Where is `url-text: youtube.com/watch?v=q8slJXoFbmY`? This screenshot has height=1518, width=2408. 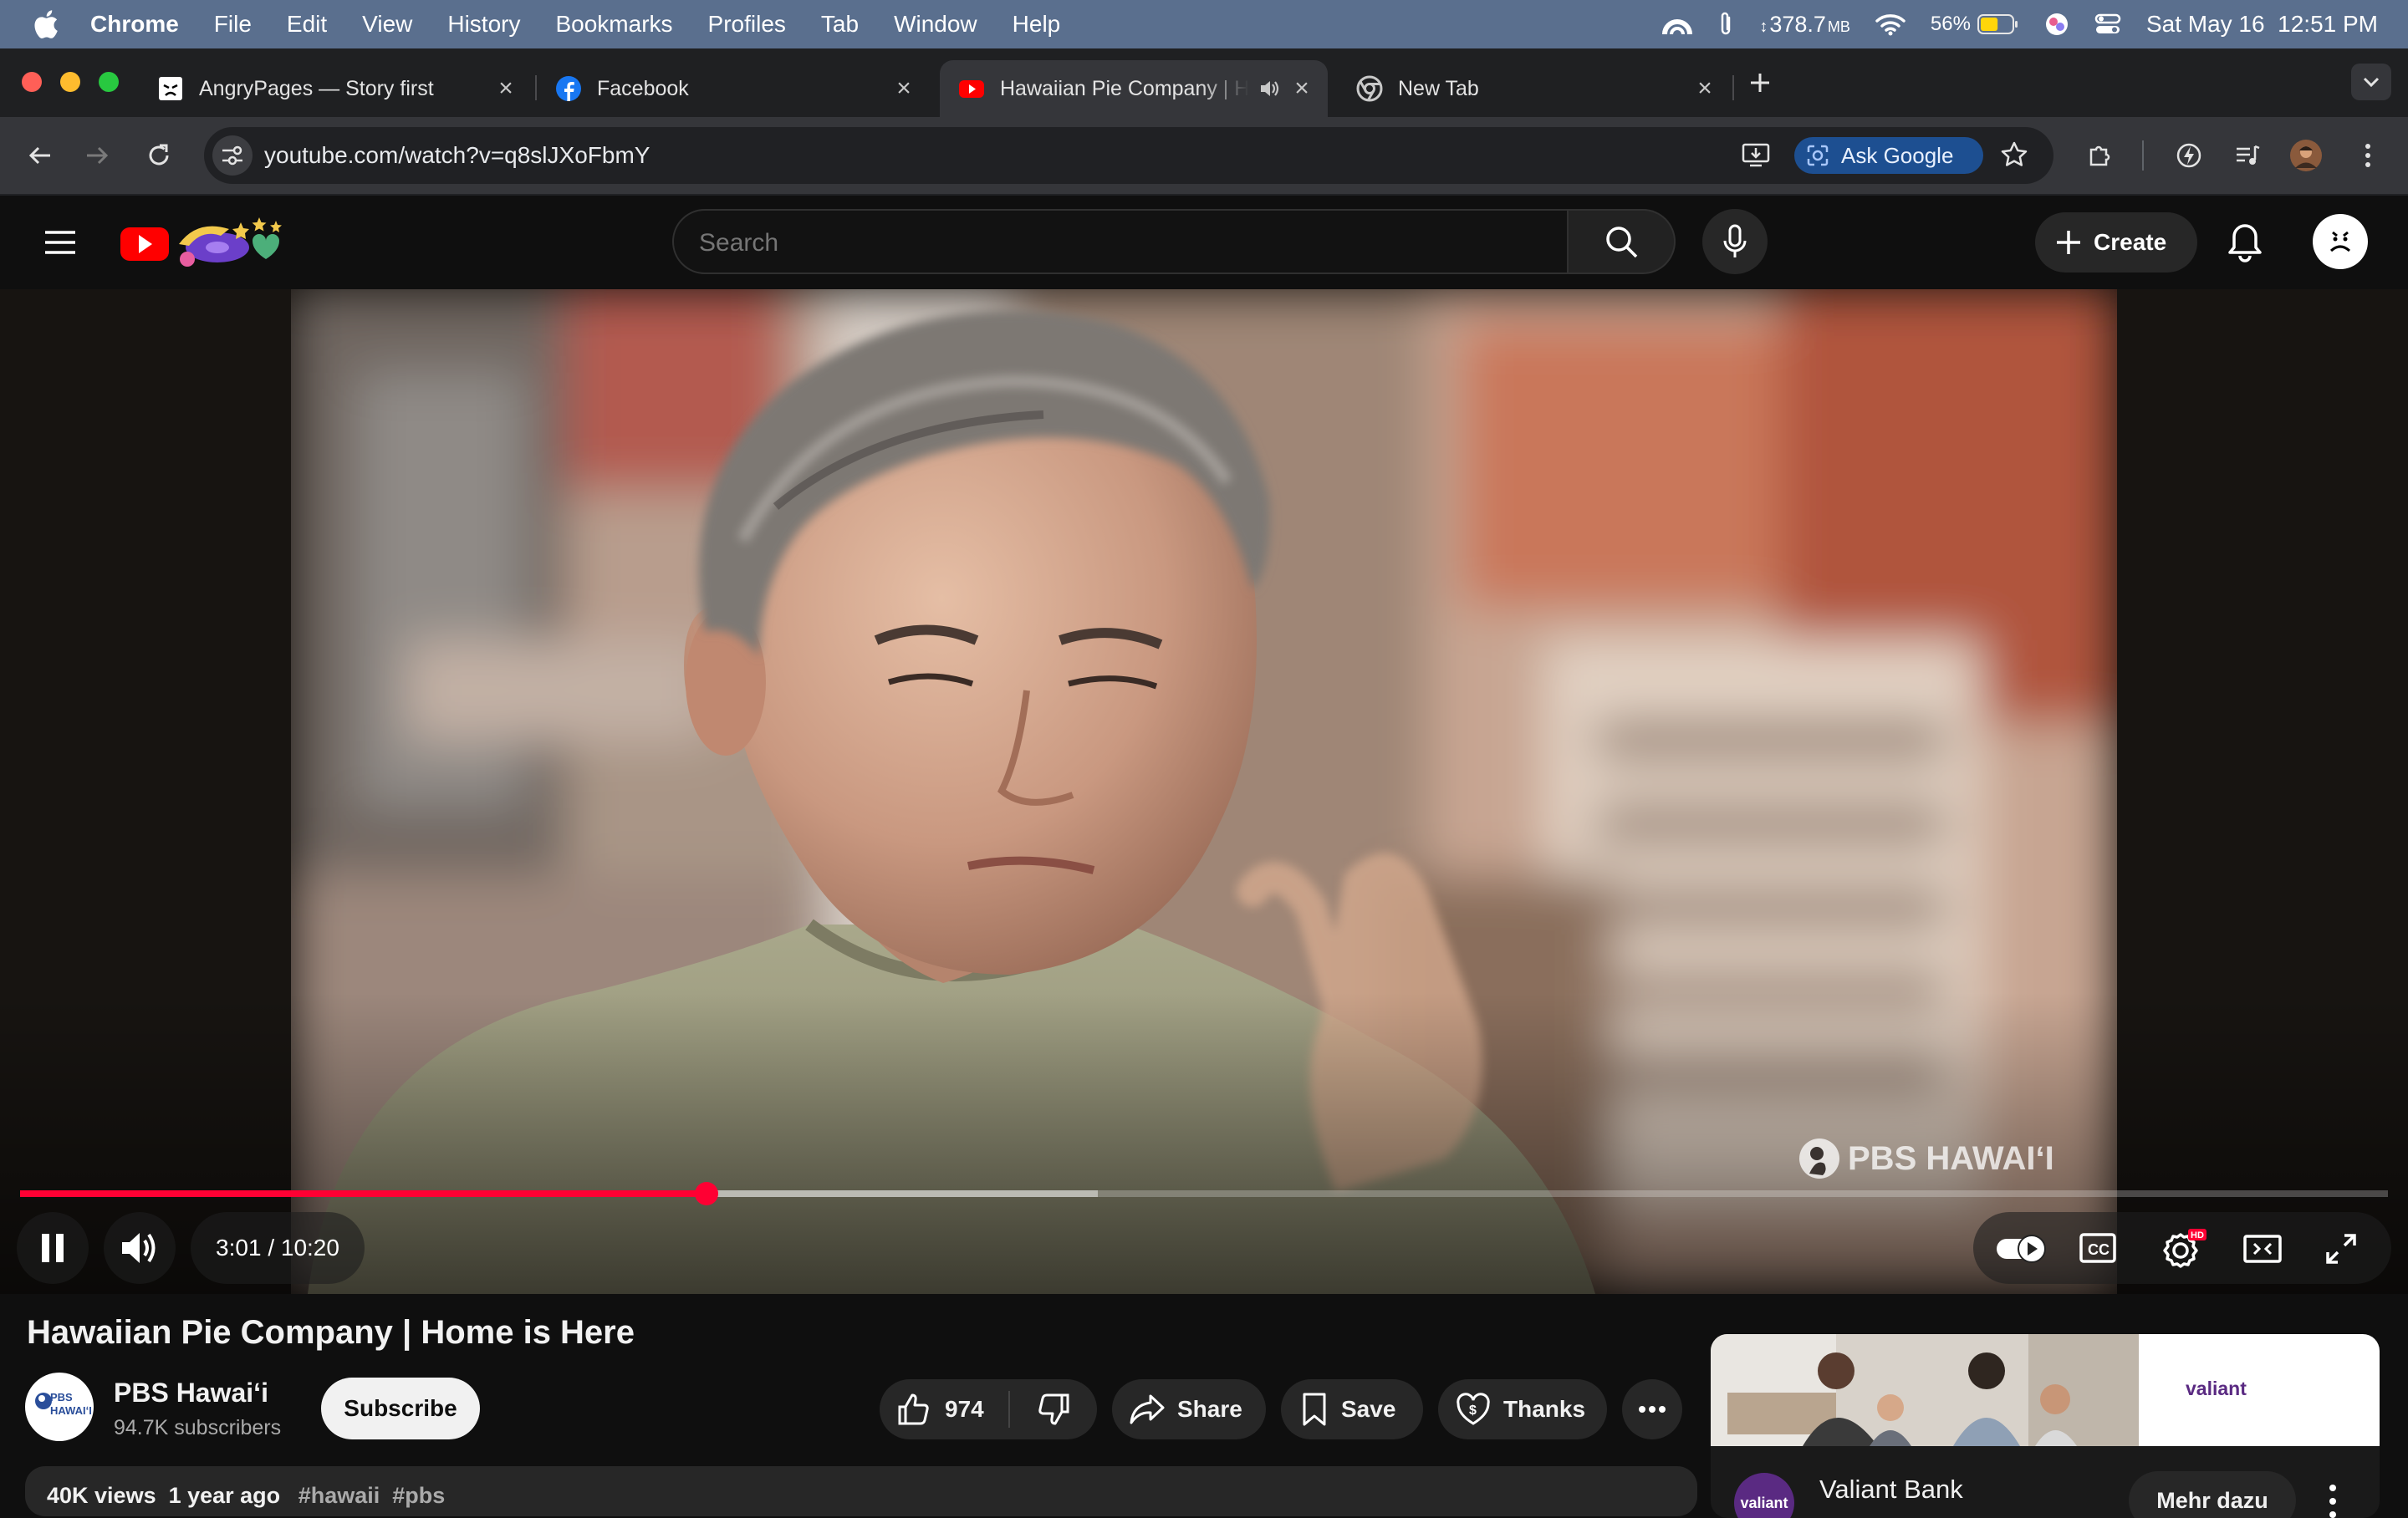
url-text: youtube.com/watch?v=q8slJXoFbmY is located at coordinates (457, 155).